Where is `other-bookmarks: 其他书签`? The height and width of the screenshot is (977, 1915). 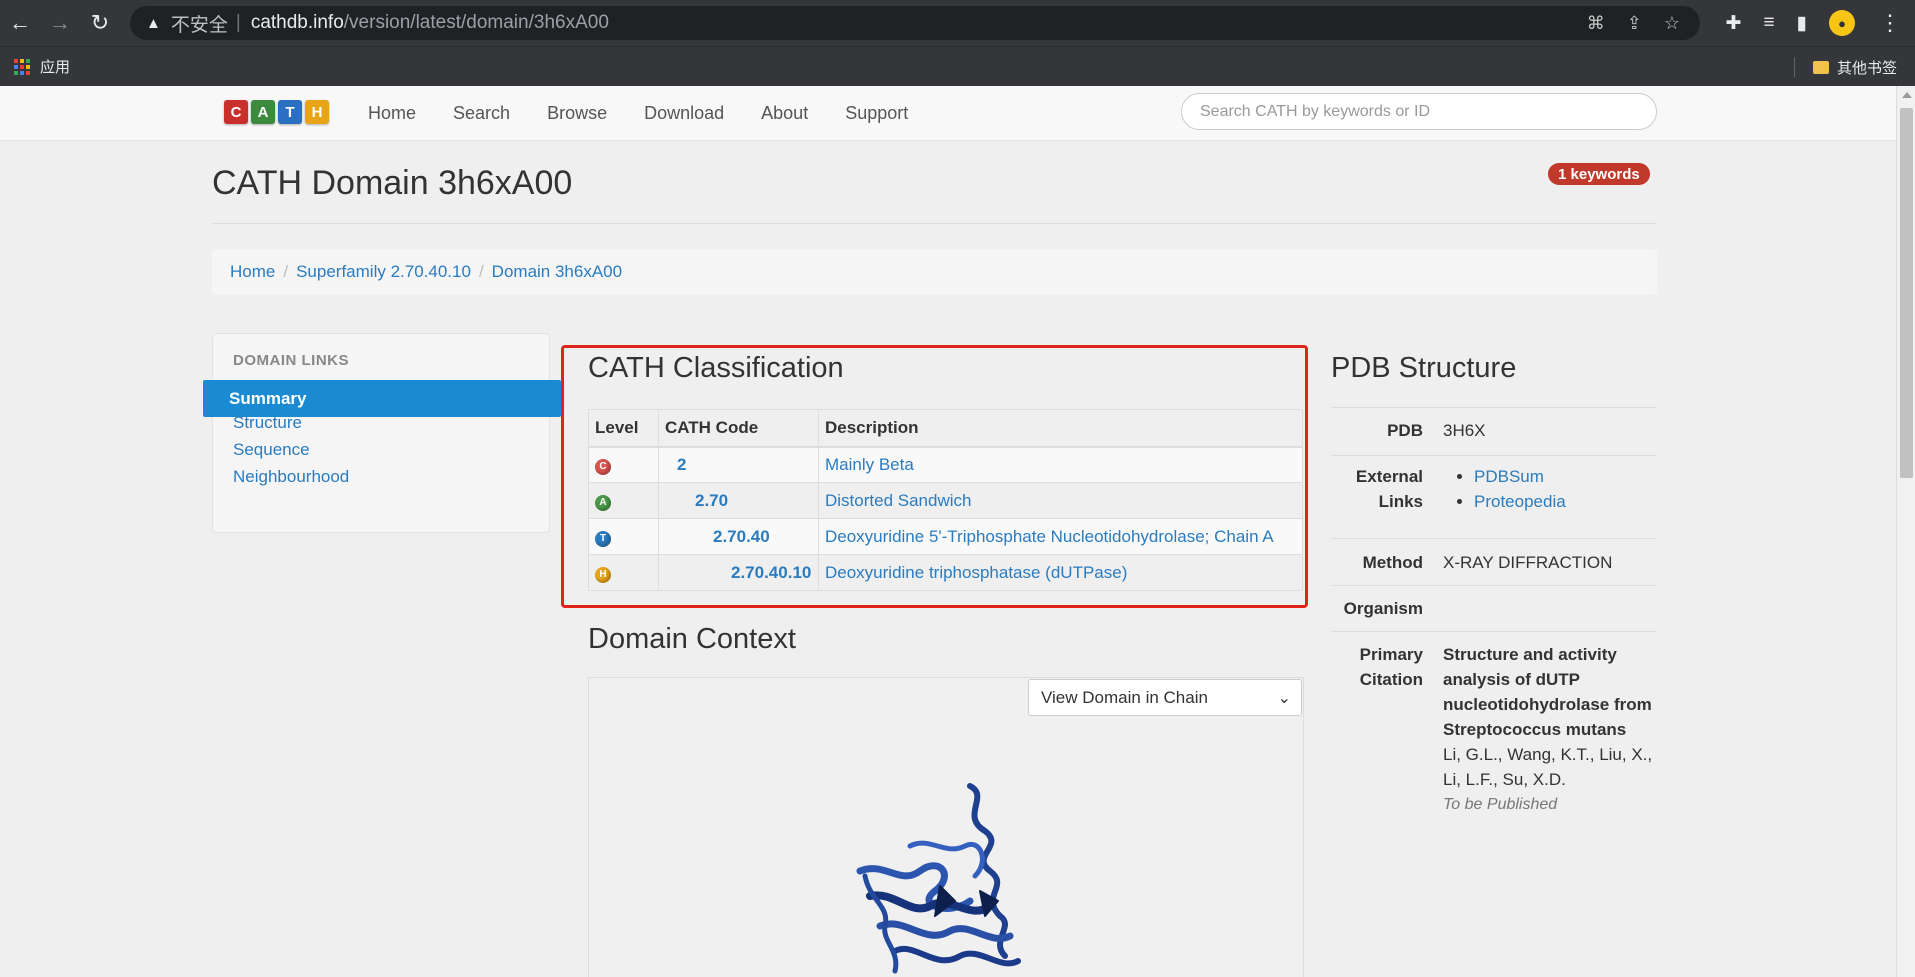 other-bookmarks: 其他书签 is located at coordinates (1854, 67).